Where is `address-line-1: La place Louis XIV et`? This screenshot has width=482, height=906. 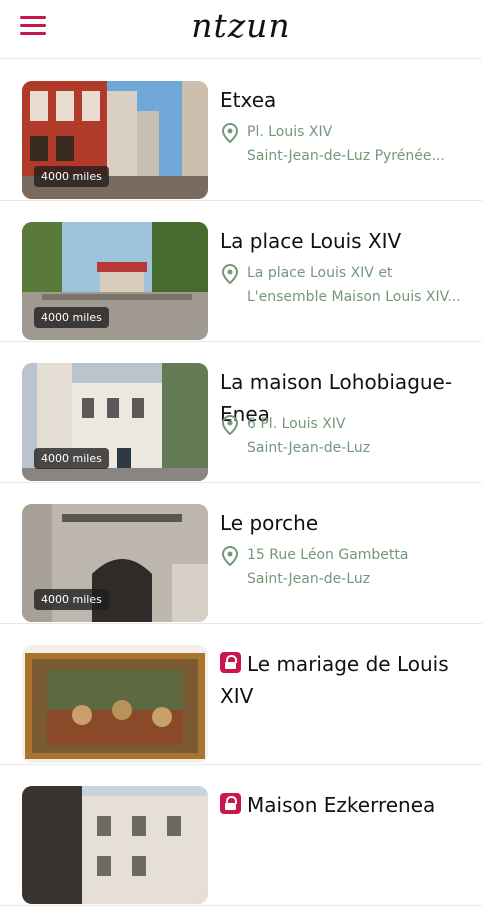
address-line-1: La place Louis XIV et is located at coordinates (320, 273).